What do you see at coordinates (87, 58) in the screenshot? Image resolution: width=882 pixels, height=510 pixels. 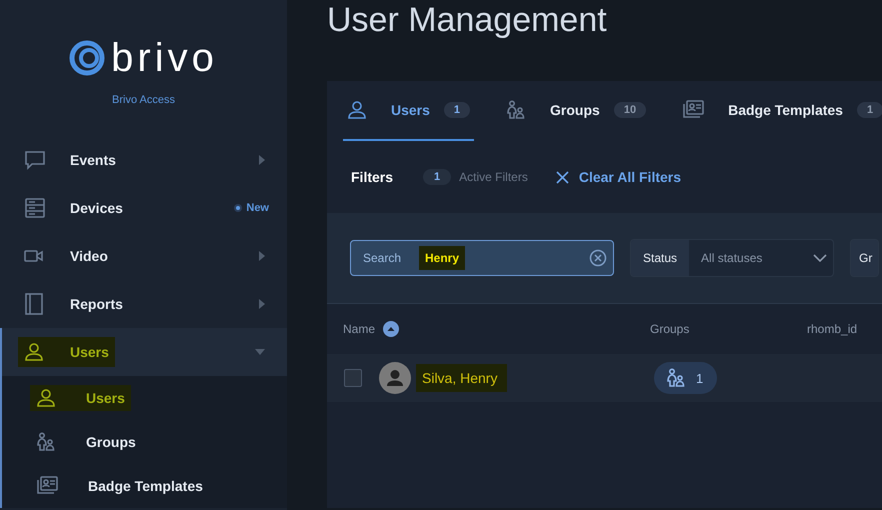 I see `logo-icon` at bounding box center [87, 58].